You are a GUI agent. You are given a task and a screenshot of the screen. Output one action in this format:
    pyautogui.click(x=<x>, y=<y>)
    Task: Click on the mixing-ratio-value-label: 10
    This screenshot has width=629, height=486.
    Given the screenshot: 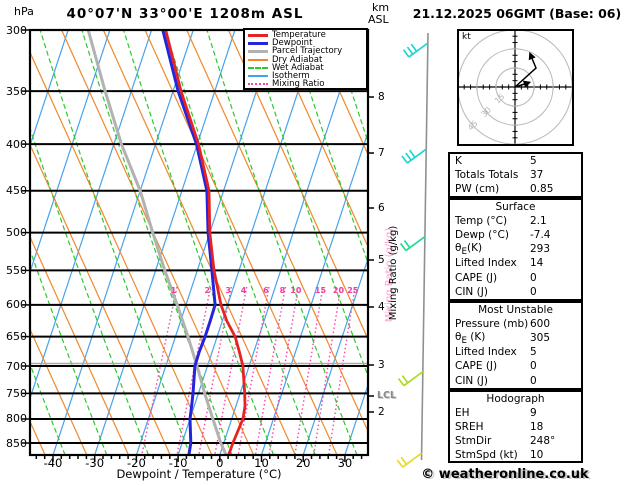 What is the action you would take?
    pyautogui.click(x=296, y=290)
    